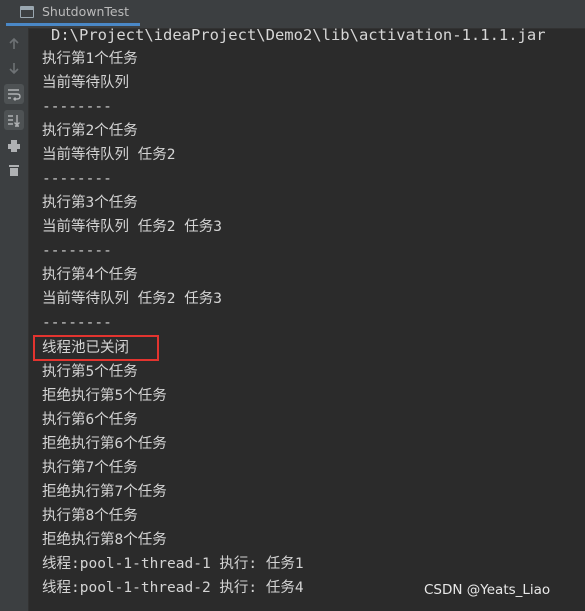  I want to click on run-tab-bar: ShutdownTest, so click(292, 14).